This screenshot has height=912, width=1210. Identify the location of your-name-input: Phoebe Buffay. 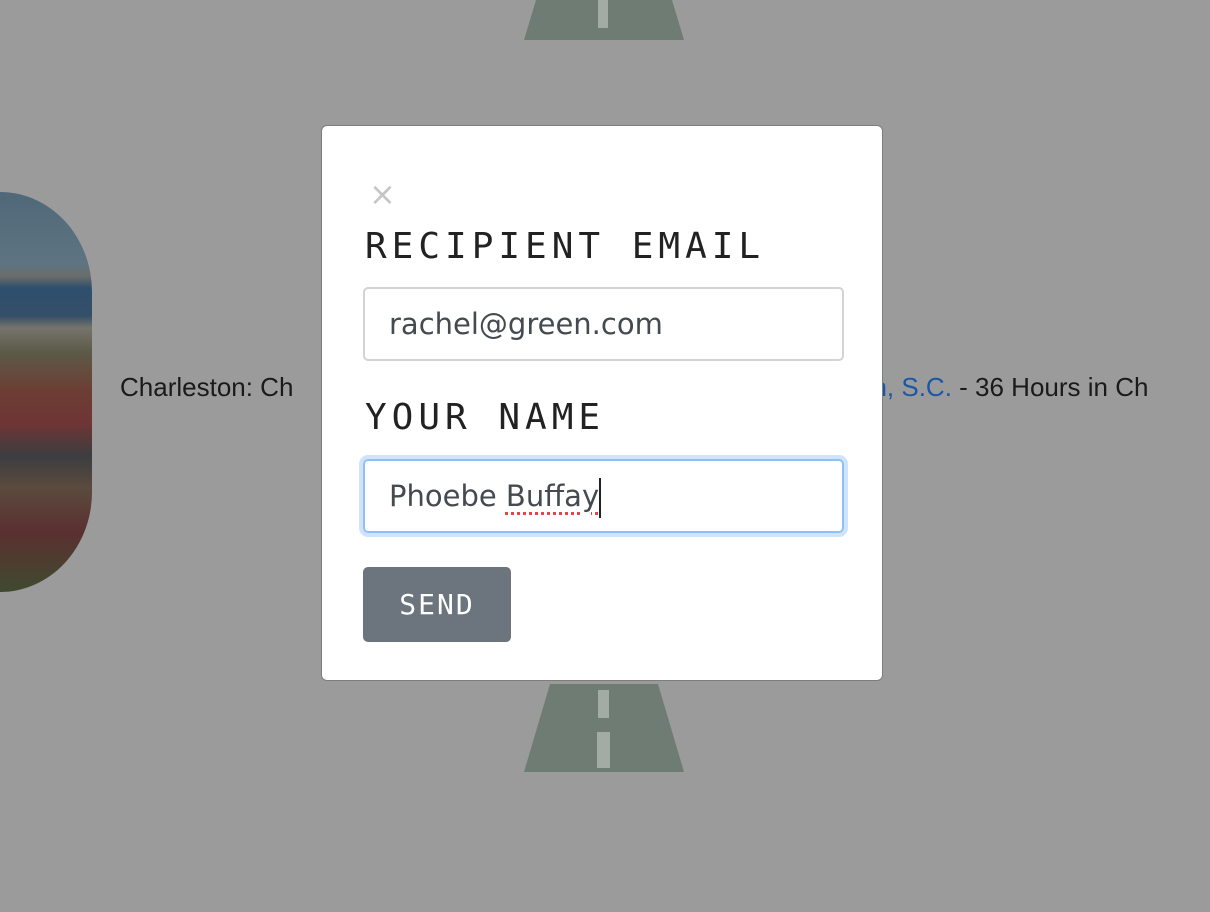
(603, 496).